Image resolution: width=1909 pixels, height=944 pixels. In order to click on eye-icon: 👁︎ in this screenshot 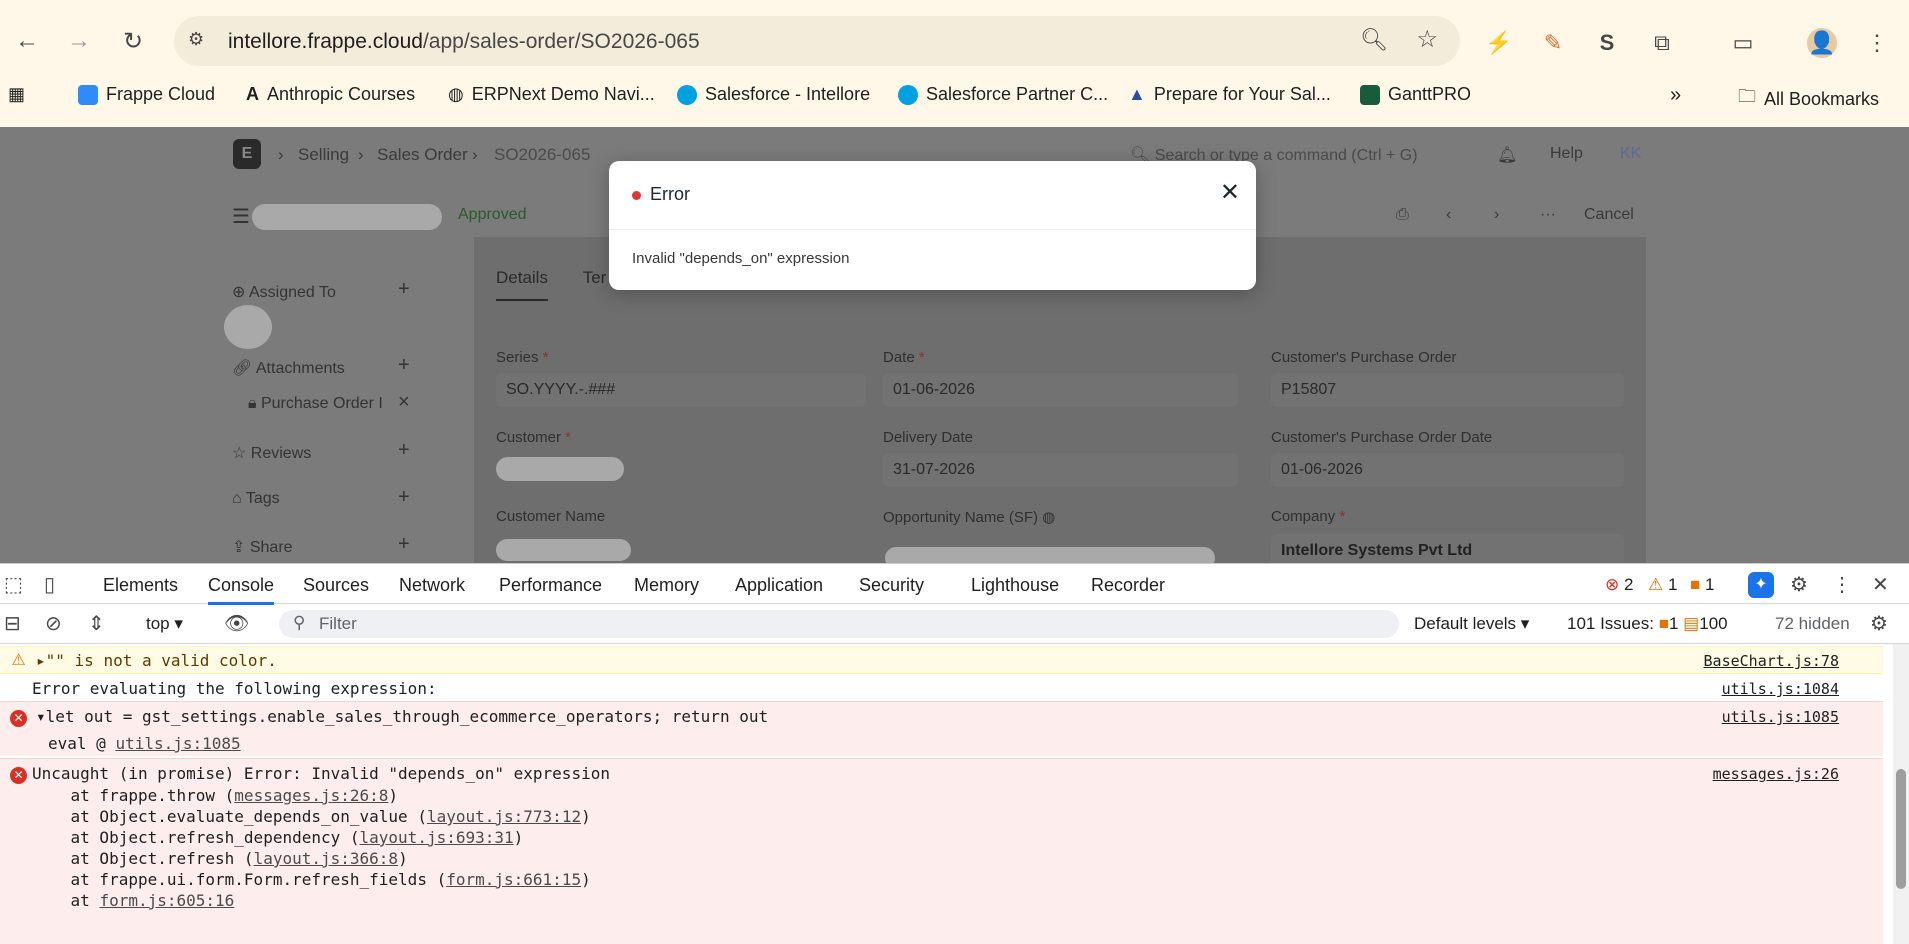, I will do `click(236, 623)`.